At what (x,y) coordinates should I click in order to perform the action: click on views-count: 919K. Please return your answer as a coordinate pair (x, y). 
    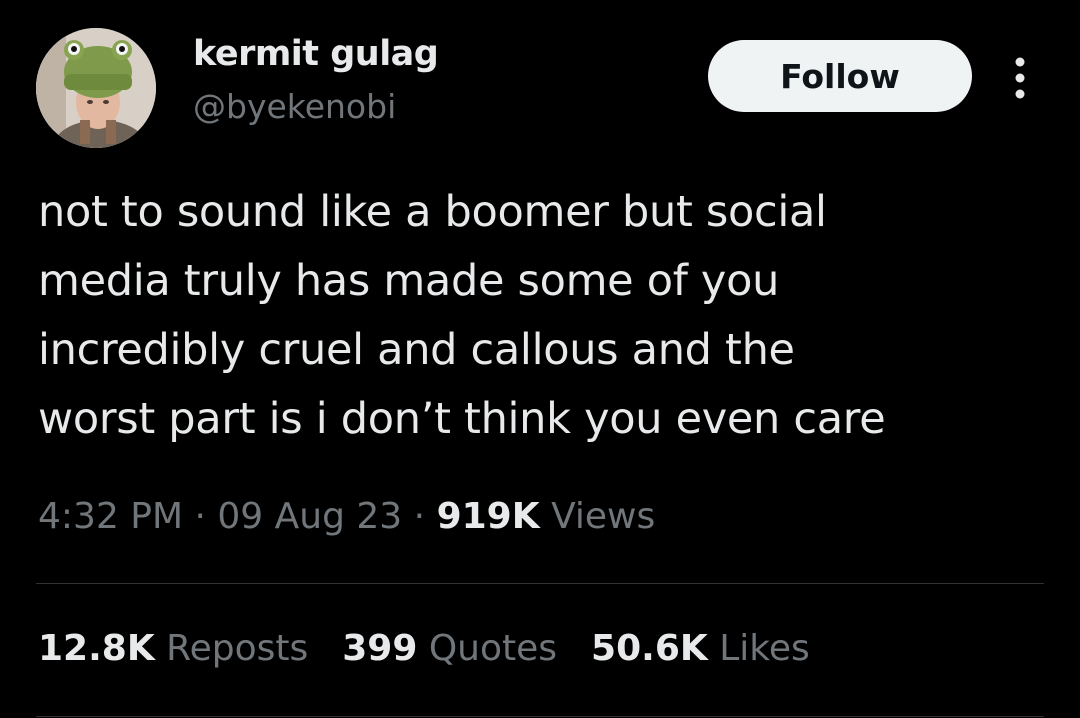
    Looking at the image, I should click on (488, 516).